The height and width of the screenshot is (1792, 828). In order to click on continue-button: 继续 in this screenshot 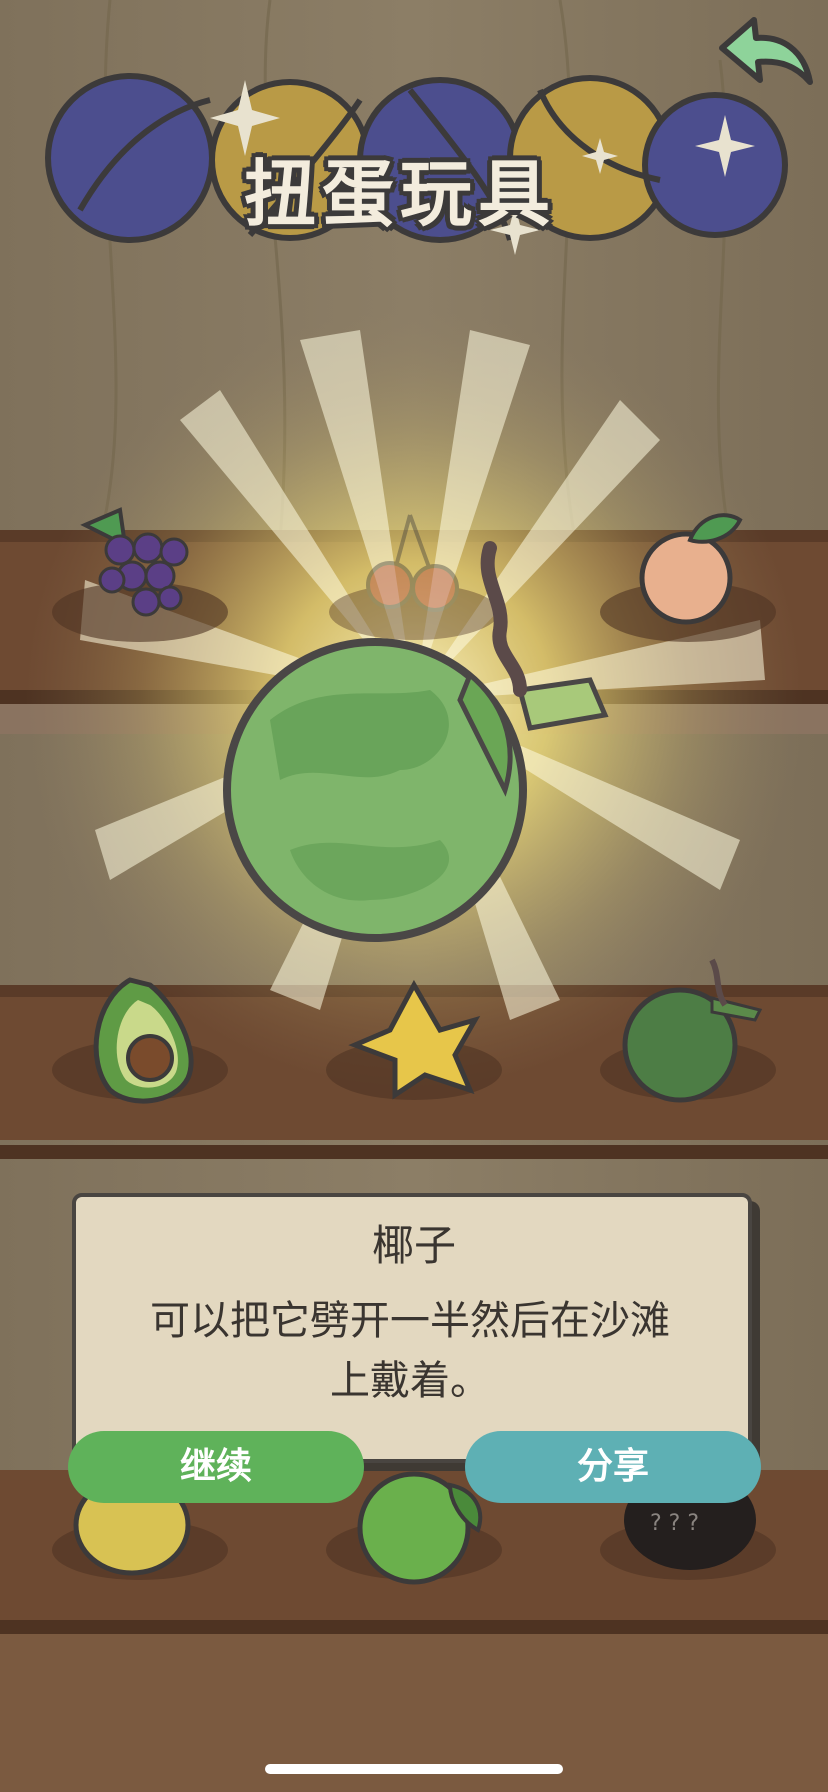, I will do `click(216, 1467)`.